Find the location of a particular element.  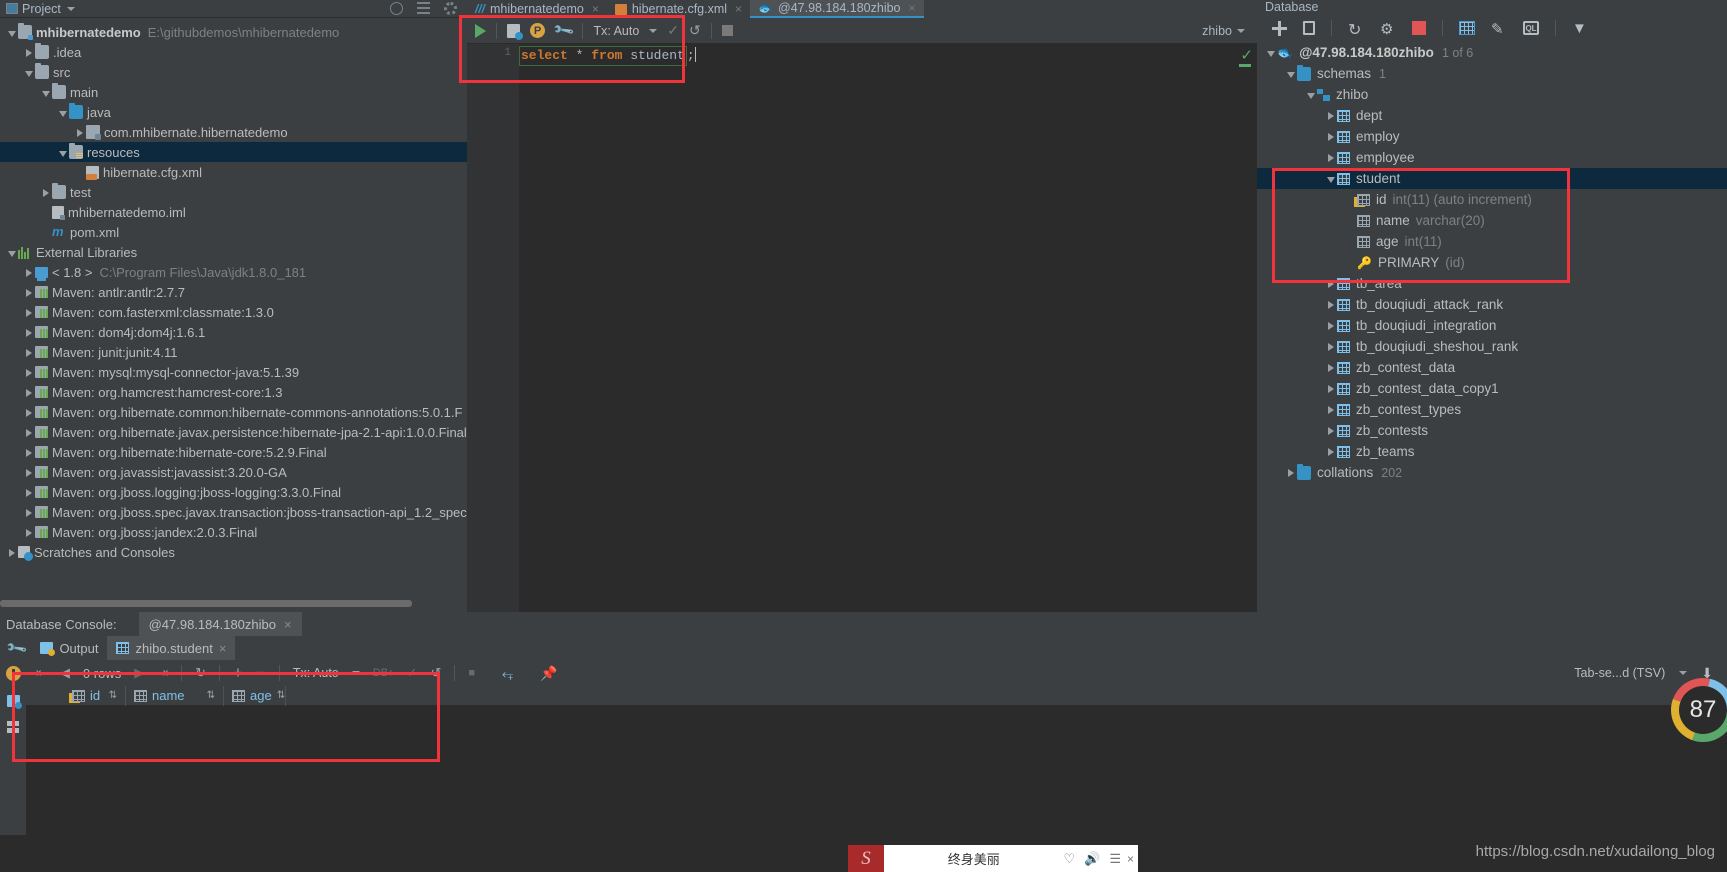

database-toolbar: ↻ ⚙ ✎ QL ▼ is located at coordinates (1492, 28).